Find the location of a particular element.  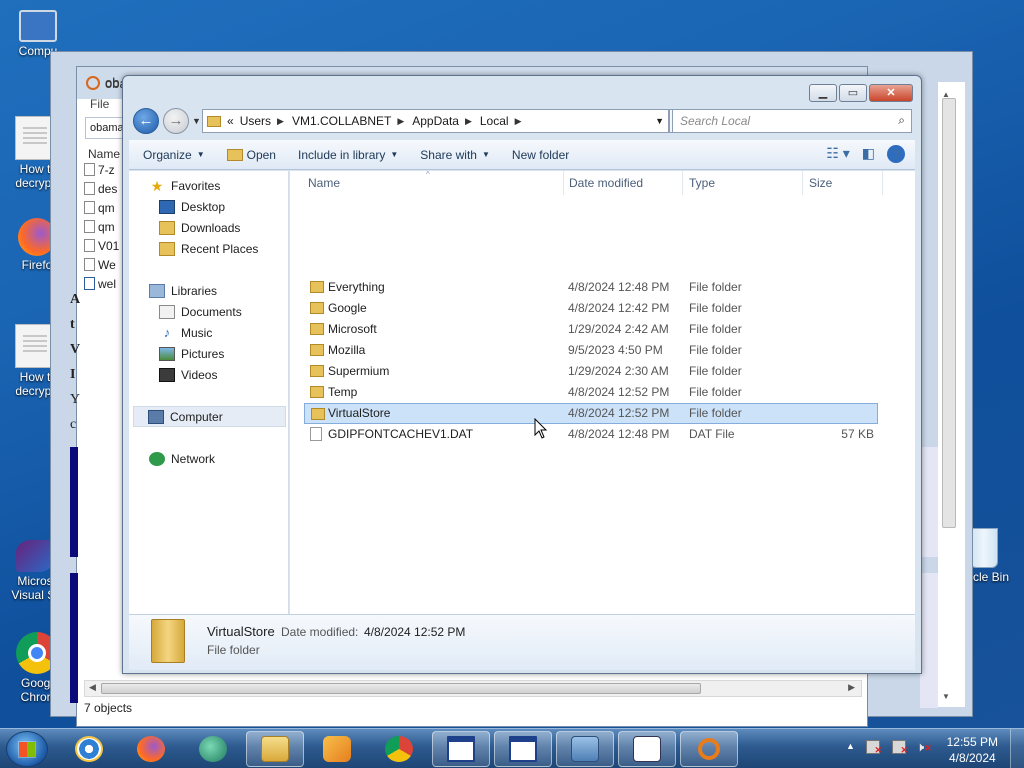

horizontal-scrollbar: ◀ ▶ is located at coordinates (473, 688).